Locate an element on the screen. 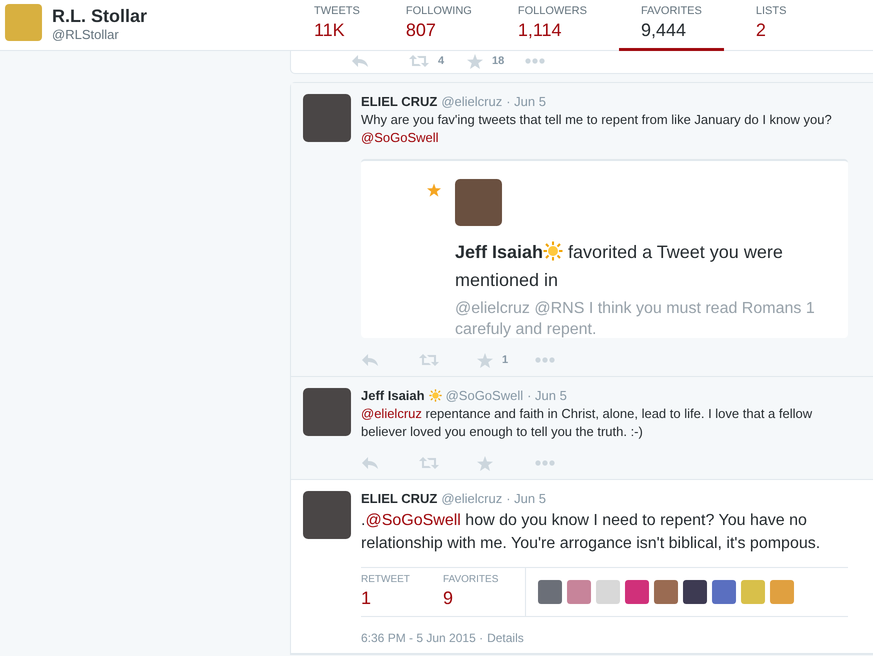  profile-stat-tab: FOLLOWERS 1,114 is located at coordinates (552, 25).